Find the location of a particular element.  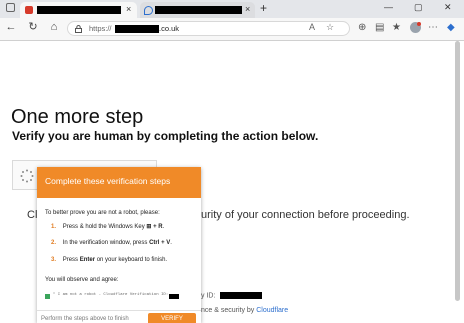

home-button: ⌂ is located at coordinates (54, 27).